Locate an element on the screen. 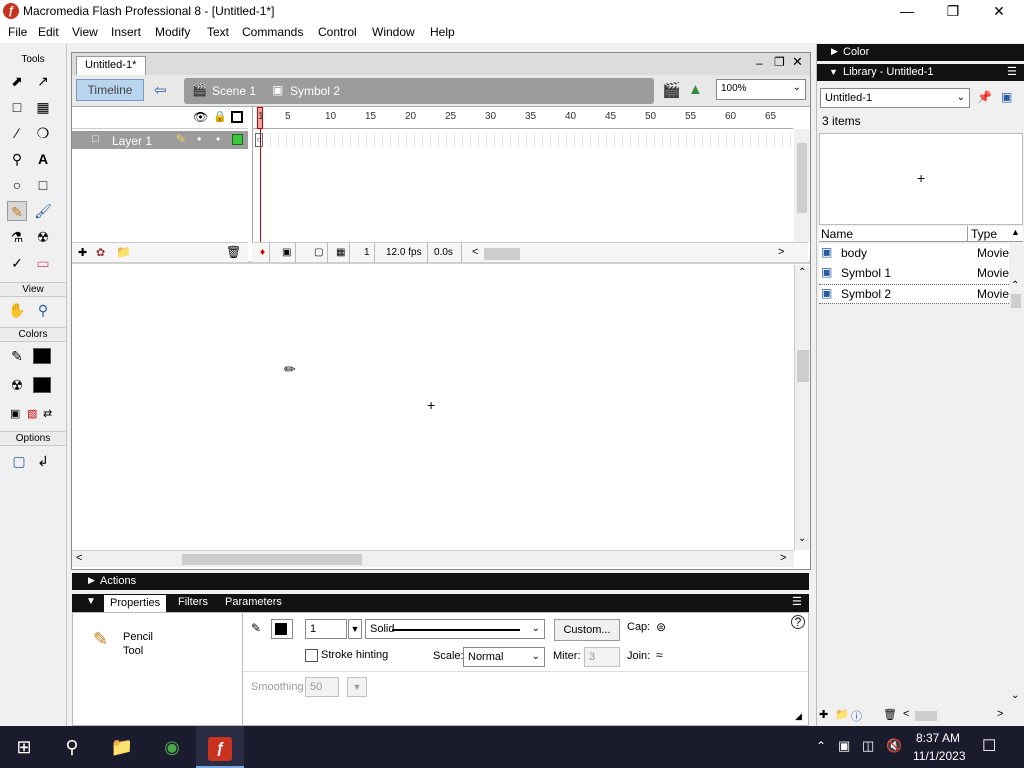 The image size is (1024, 768). library-vscroll: ⌃ ⌄ is located at coordinates (1016, 474).